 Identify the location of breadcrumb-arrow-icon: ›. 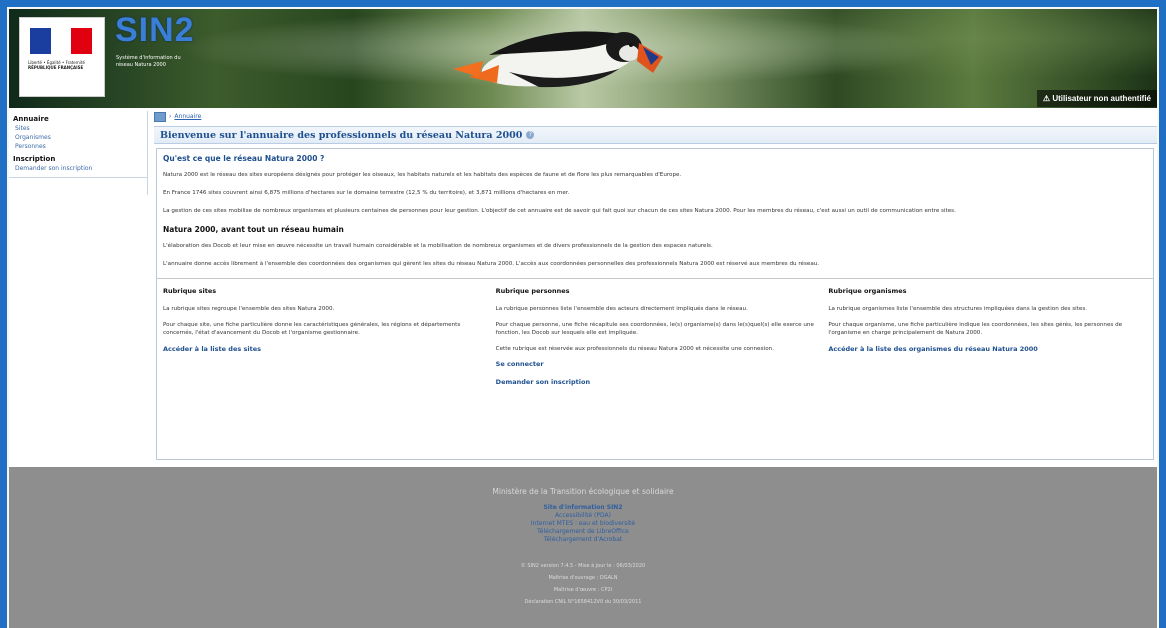
(170, 116).